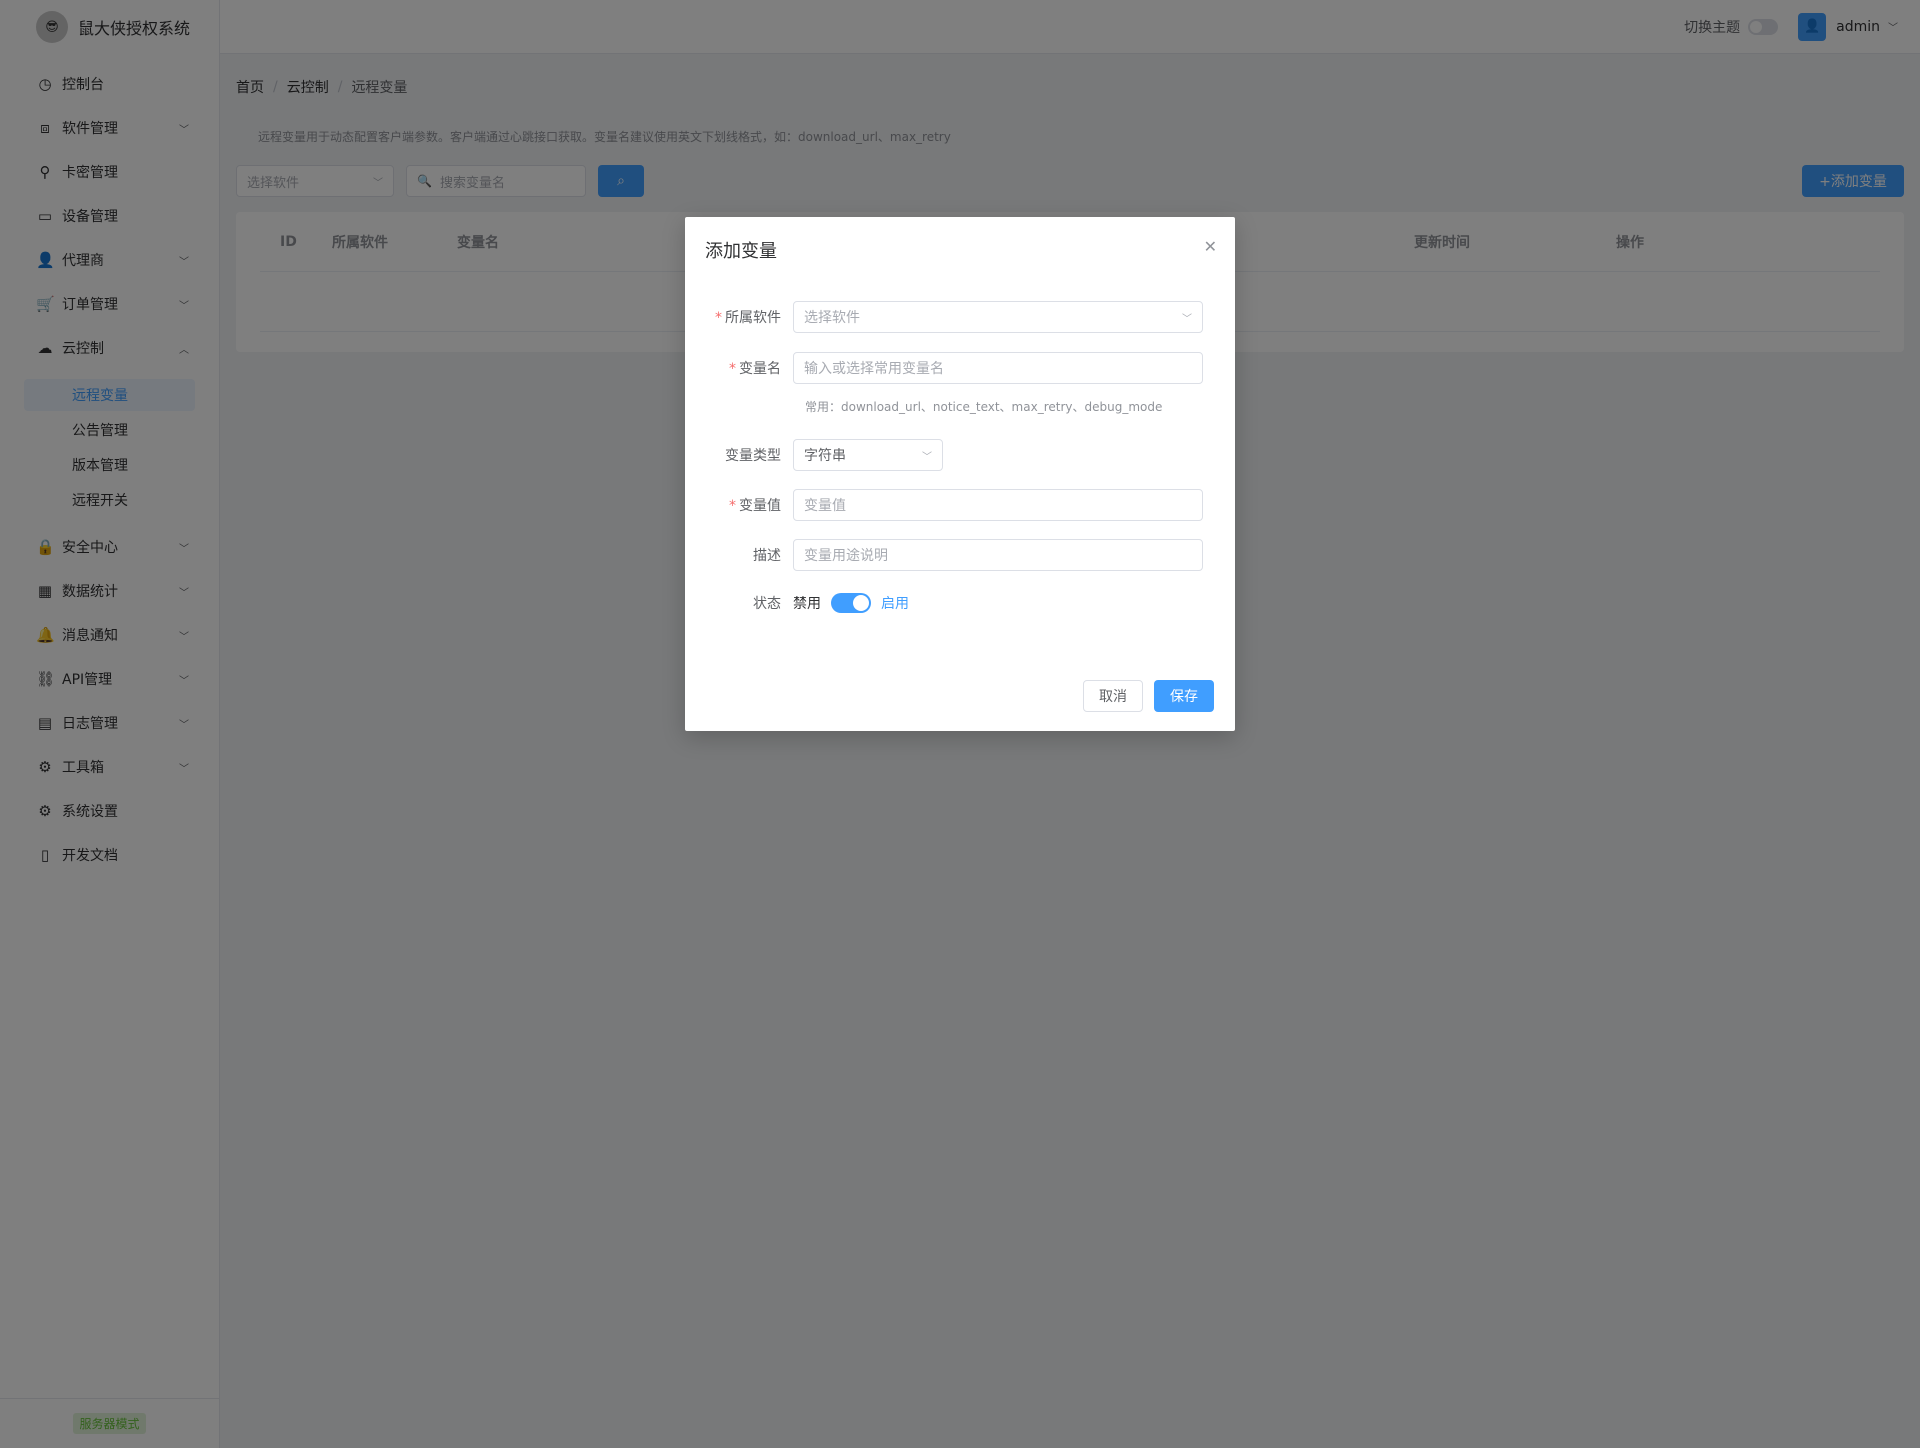 The height and width of the screenshot is (1448, 1920). I want to click on save-button: 保存, so click(1184, 696).